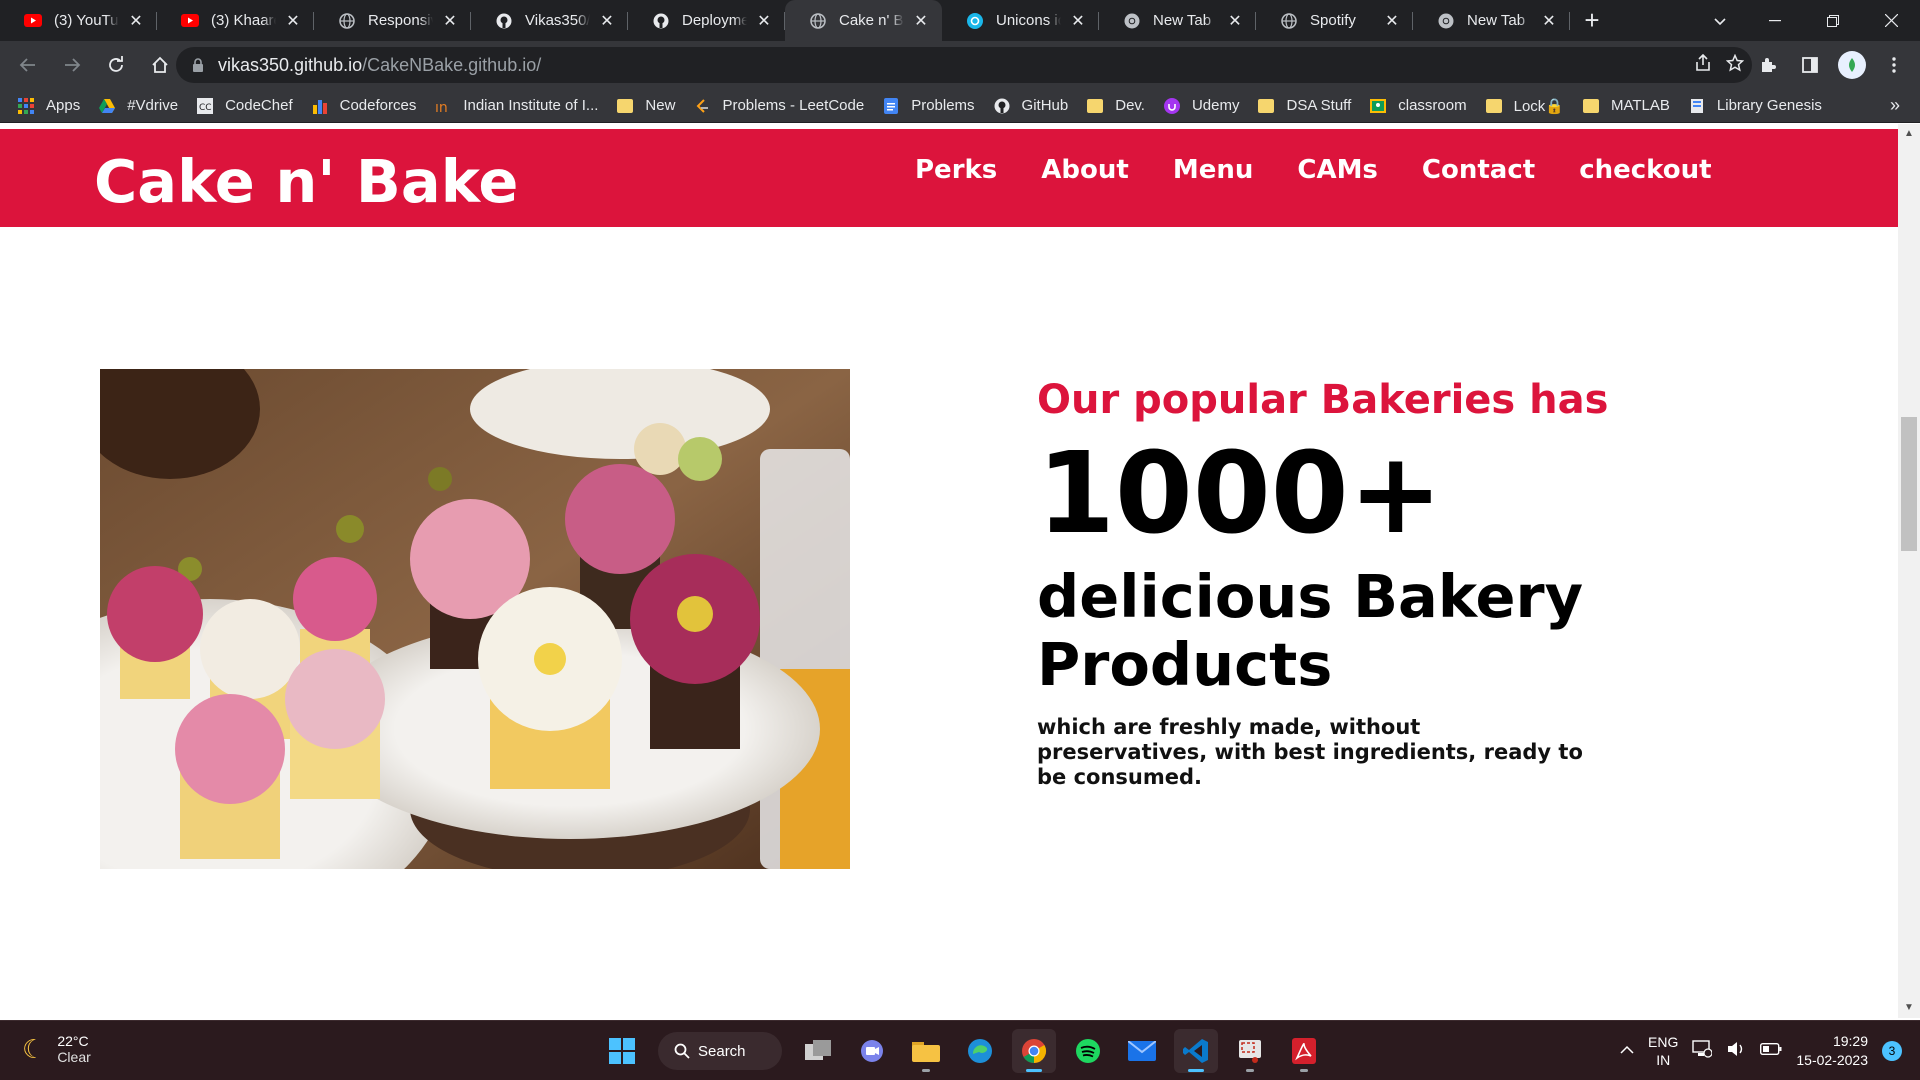 The image size is (1920, 1080). I want to click on bookmark-item: DSA Stuff, so click(1304, 105).